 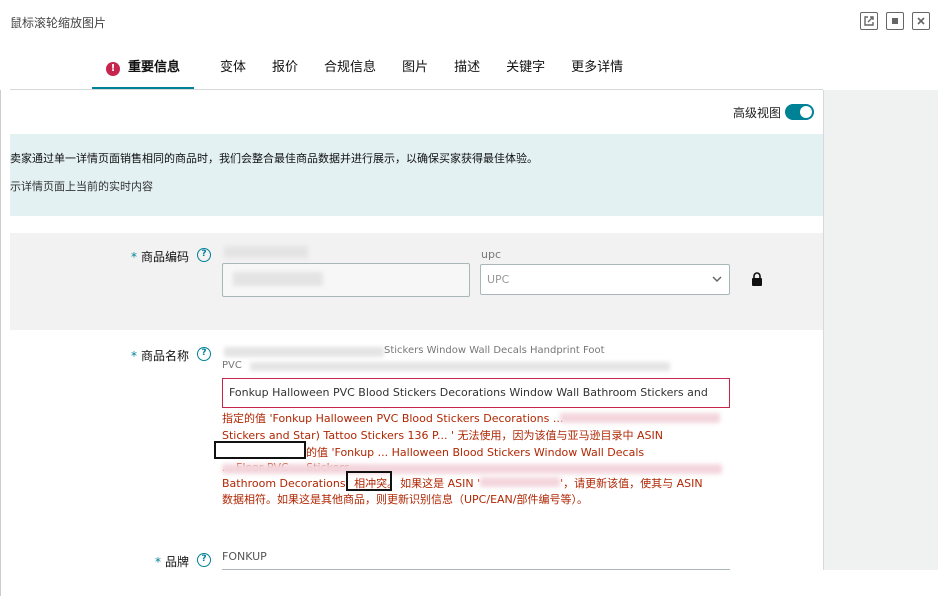 I want to click on minimize-icon, so click(x=895, y=21).